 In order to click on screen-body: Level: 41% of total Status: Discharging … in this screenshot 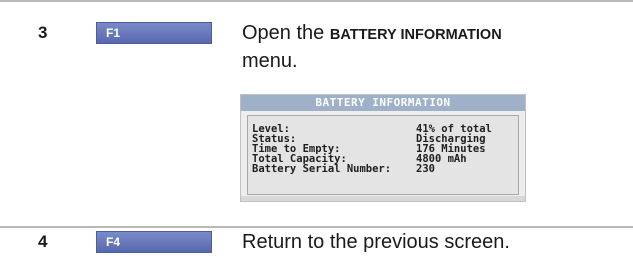, I will do `click(383, 155)`.